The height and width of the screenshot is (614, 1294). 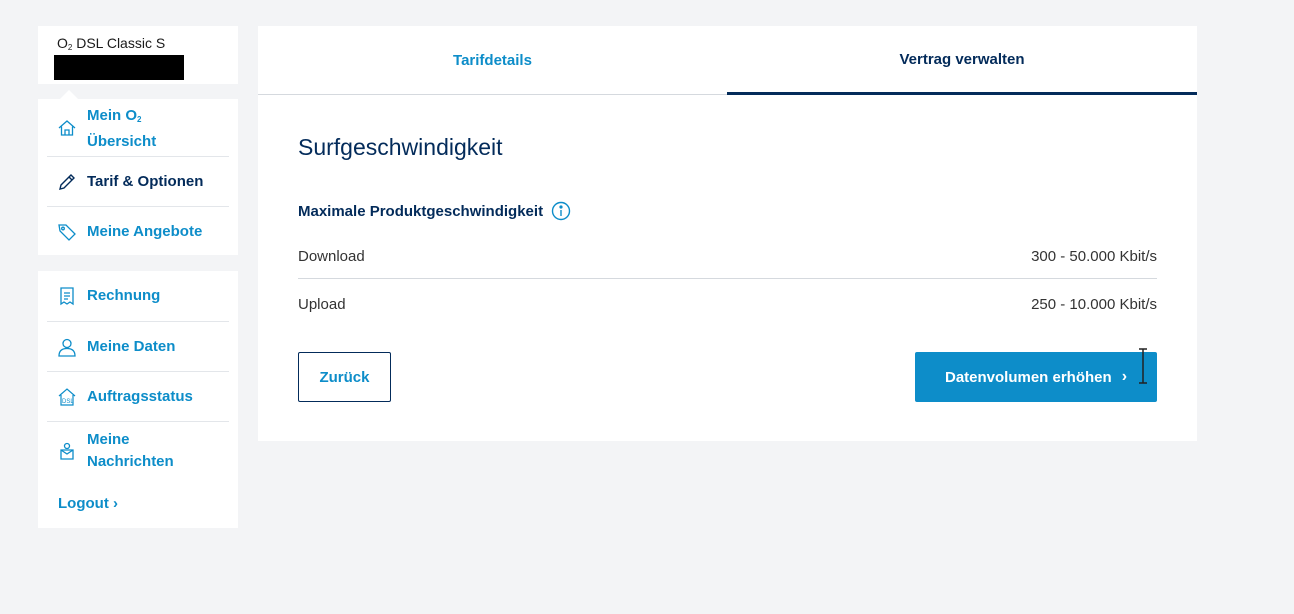 I want to click on svg-text: DSL, so click(x=68, y=402).